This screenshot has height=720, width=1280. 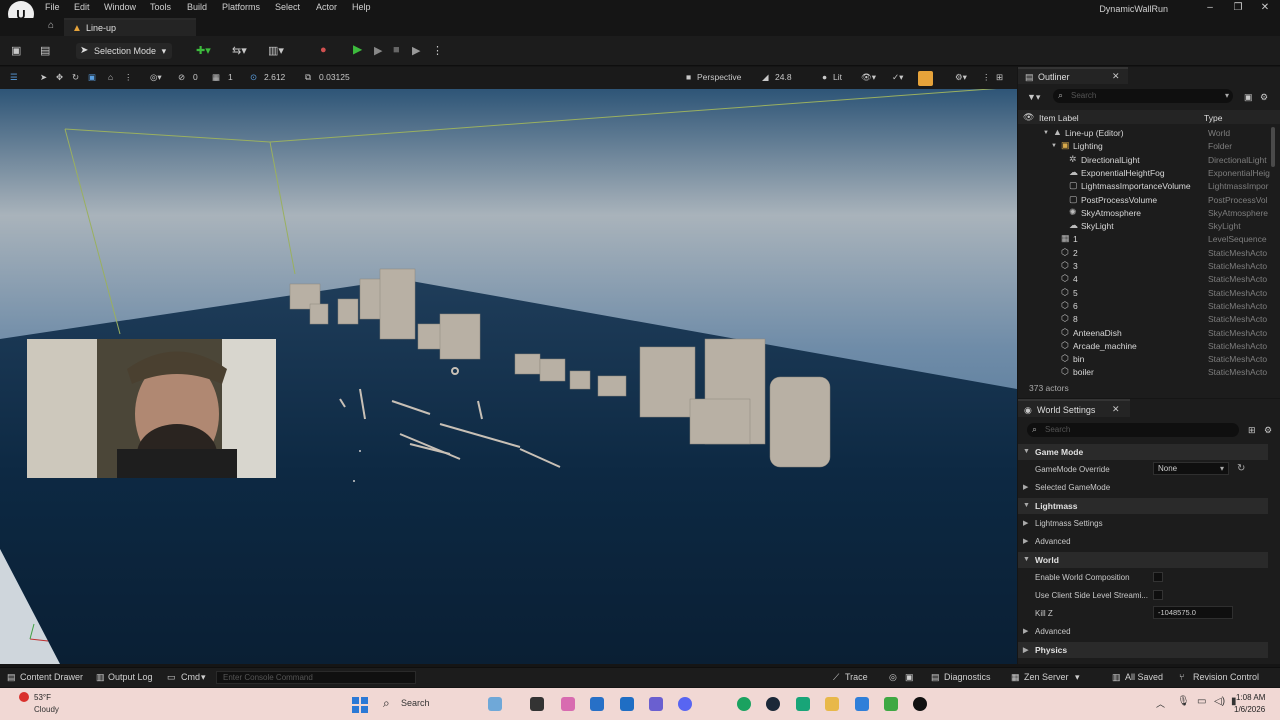 What do you see at coordinates (1143, 506) in the screenshot?
I see `section-lightmass: ▼ Lightmass` at bounding box center [1143, 506].